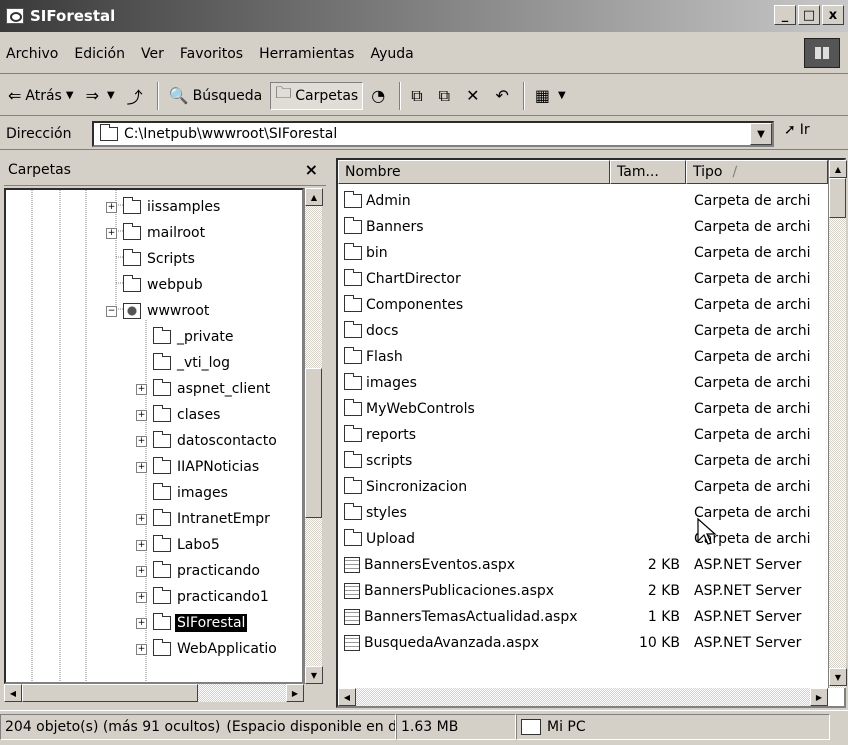  Describe the element at coordinates (199, 571) in the screenshot. I see `tree-item-practicando: + practicando` at that location.